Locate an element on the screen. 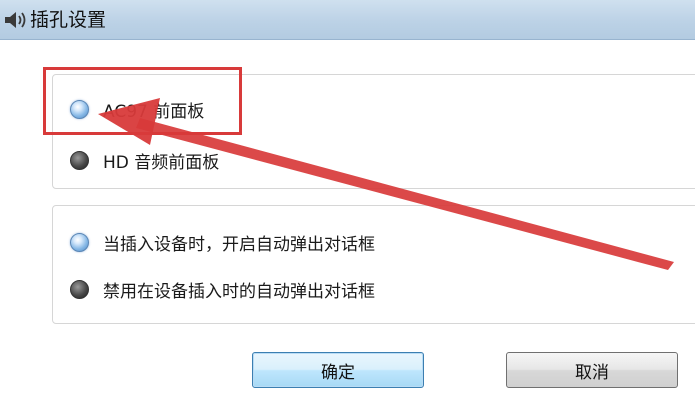  window-title: 插孔设置 is located at coordinates (68, 20).